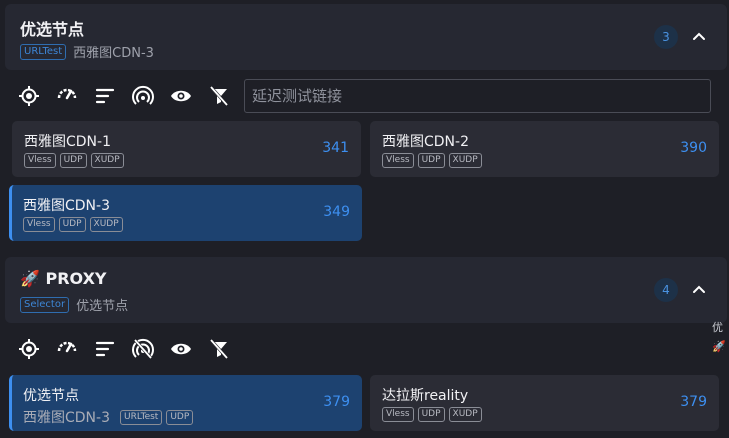 Image resolution: width=729 pixels, height=438 pixels. I want to click on node-name: 达拉斯reality, so click(425, 396).